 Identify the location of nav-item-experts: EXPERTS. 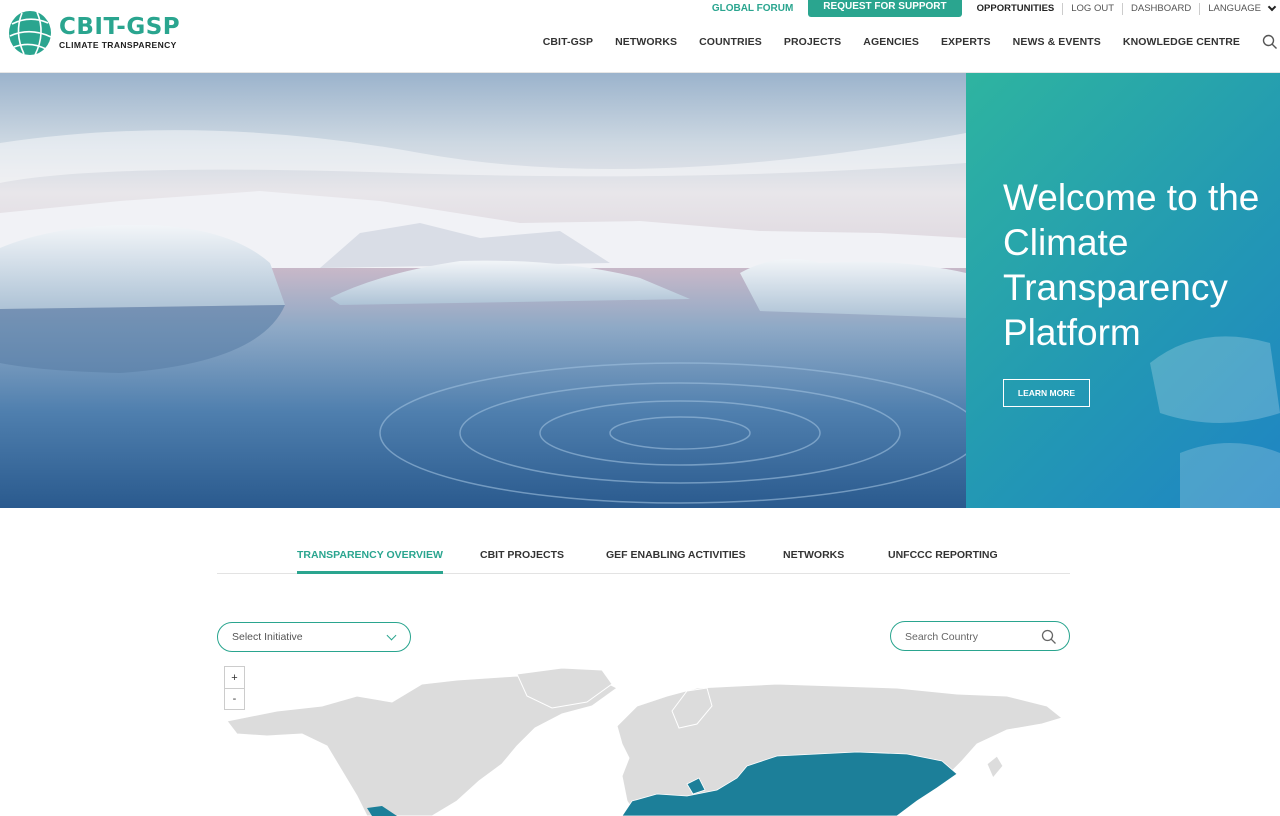
(966, 42).